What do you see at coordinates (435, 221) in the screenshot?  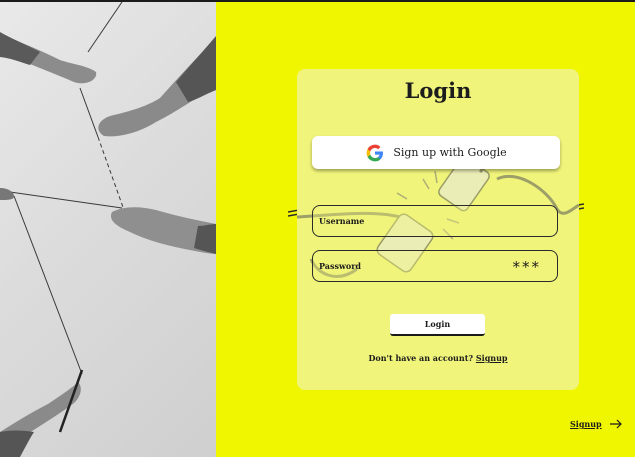 I see `username-field: Username` at bounding box center [435, 221].